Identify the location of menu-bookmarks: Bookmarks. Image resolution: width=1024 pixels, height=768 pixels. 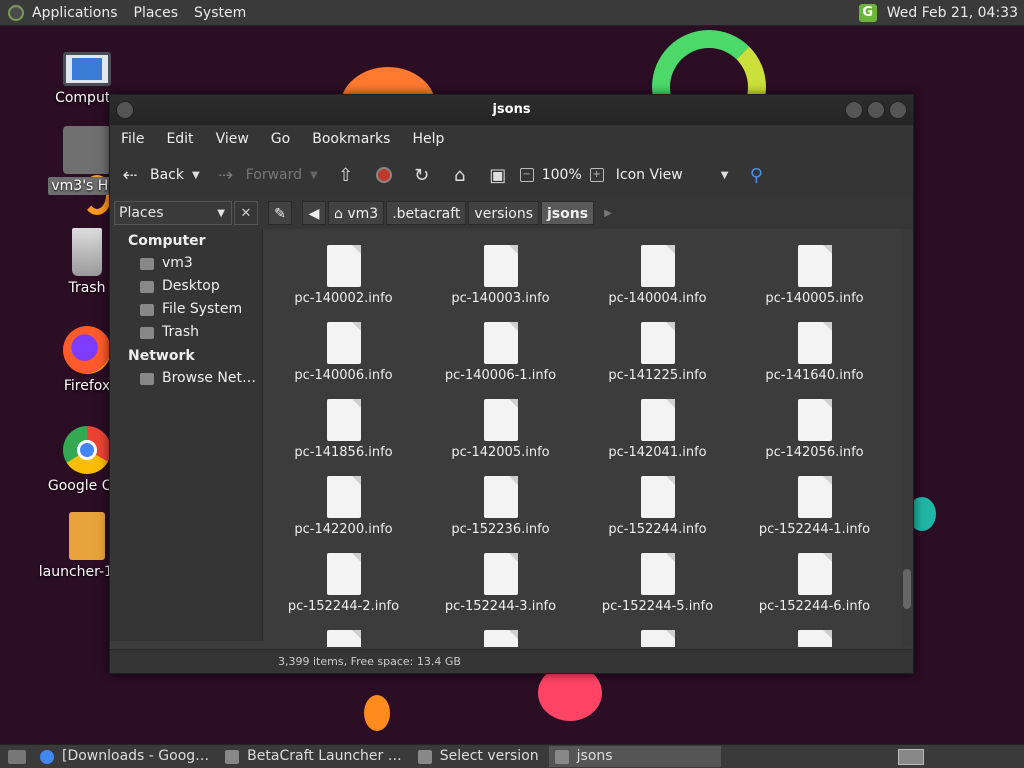
(351, 139).